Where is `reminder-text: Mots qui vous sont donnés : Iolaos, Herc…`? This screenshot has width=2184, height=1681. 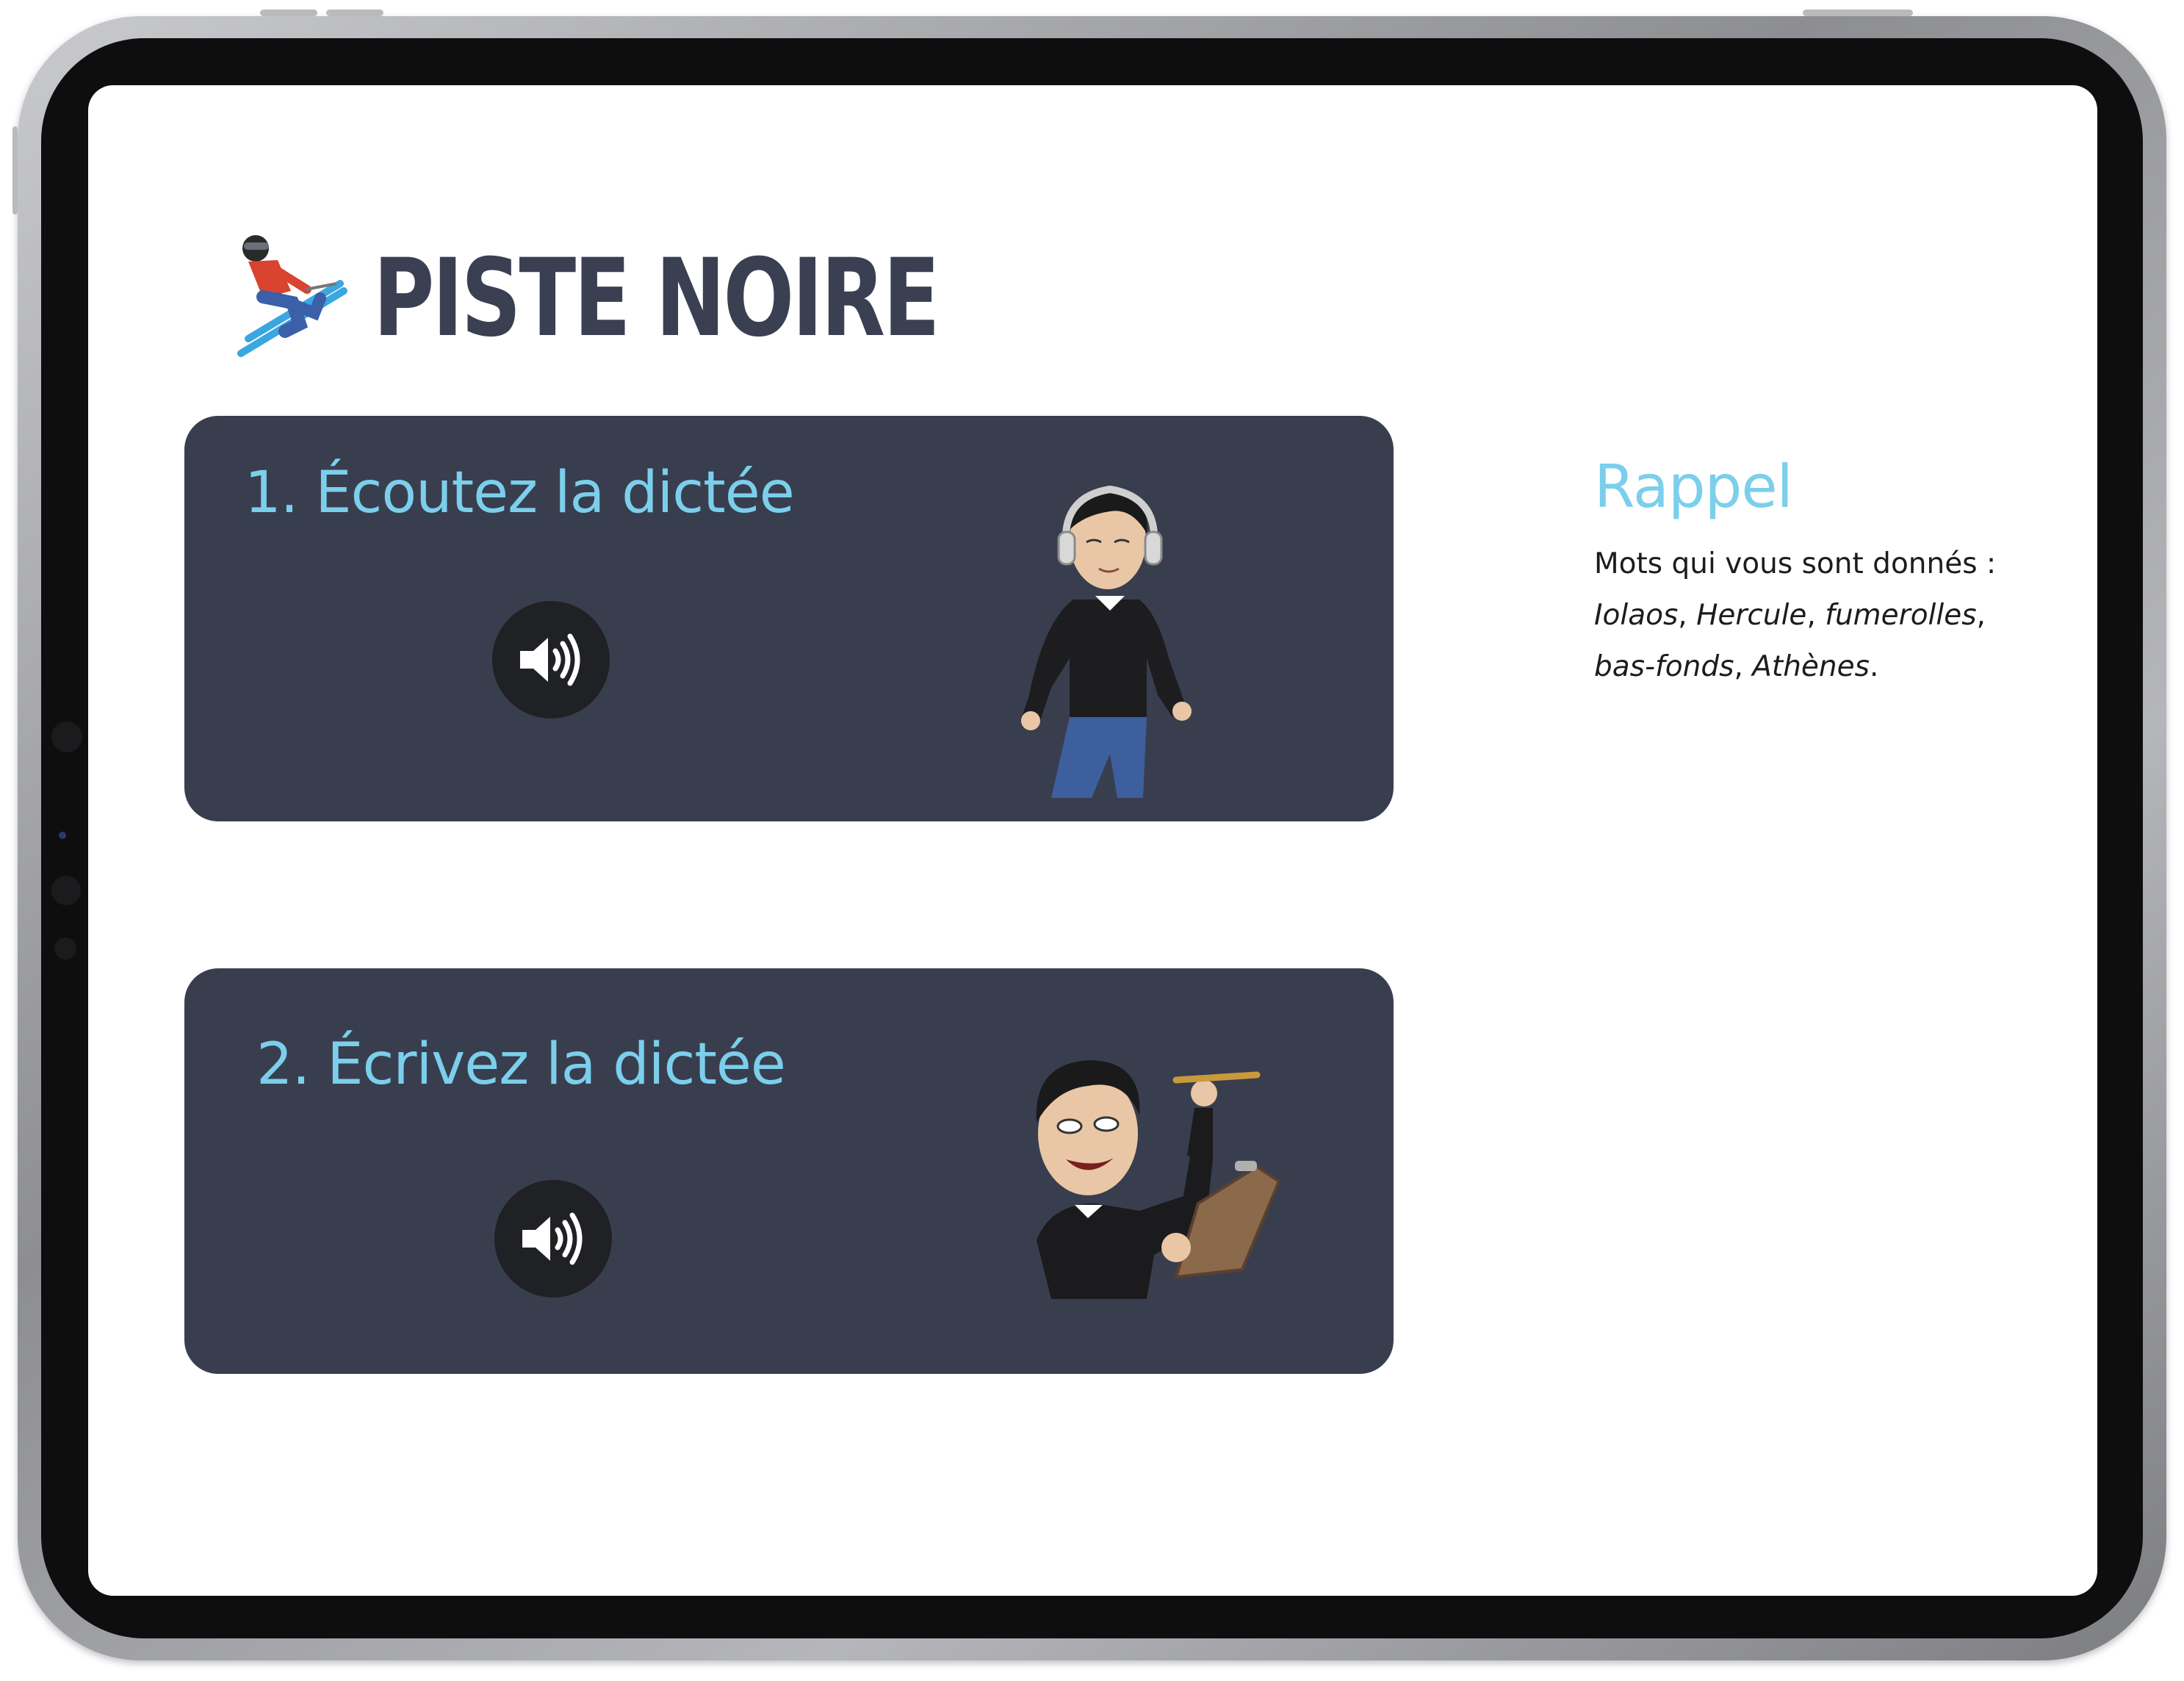
reminder-text: Mots qui vous sont donnés : Iolaos, Herc… is located at coordinates (1799, 616).